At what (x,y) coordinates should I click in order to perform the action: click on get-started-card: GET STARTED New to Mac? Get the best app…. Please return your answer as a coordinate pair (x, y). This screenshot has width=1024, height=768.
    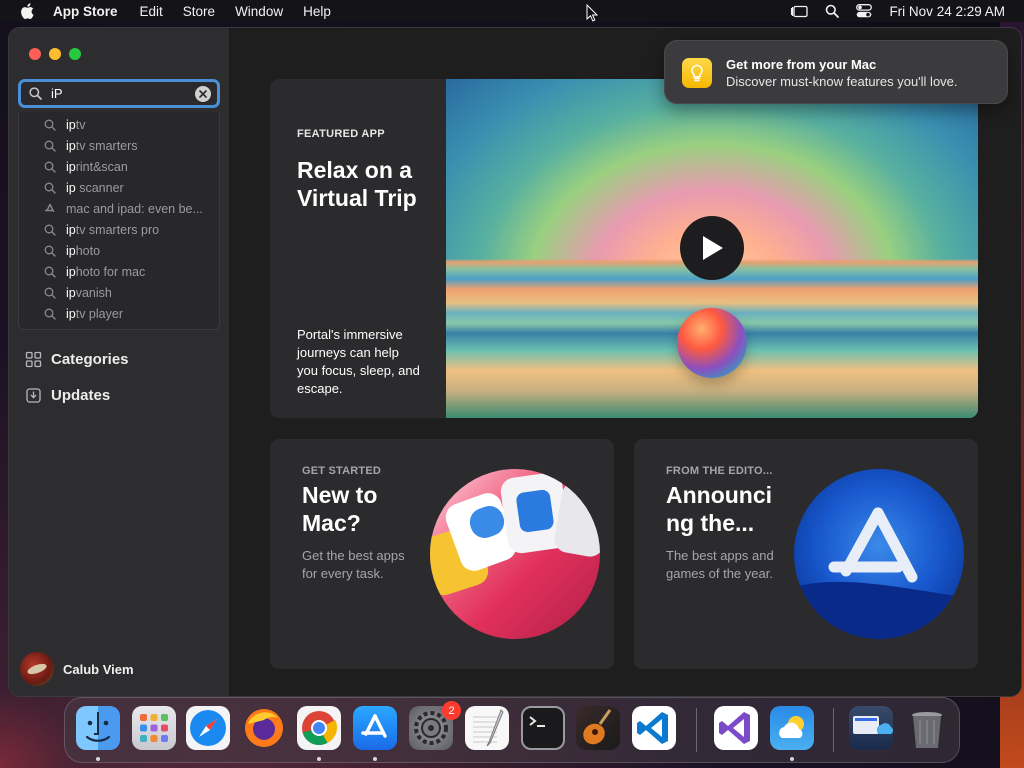
    Looking at the image, I should click on (442, 554).